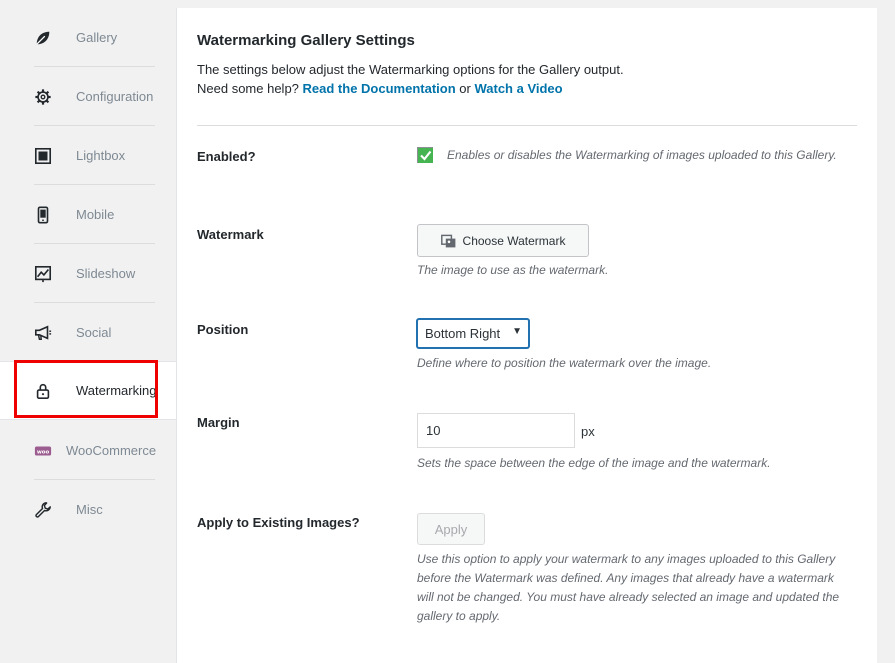 The width and height of the screenshot is (895, 663). What do you see at coordinates (527, 125) in the screenshot?
I see `divider` at bounding box center [527, 125].